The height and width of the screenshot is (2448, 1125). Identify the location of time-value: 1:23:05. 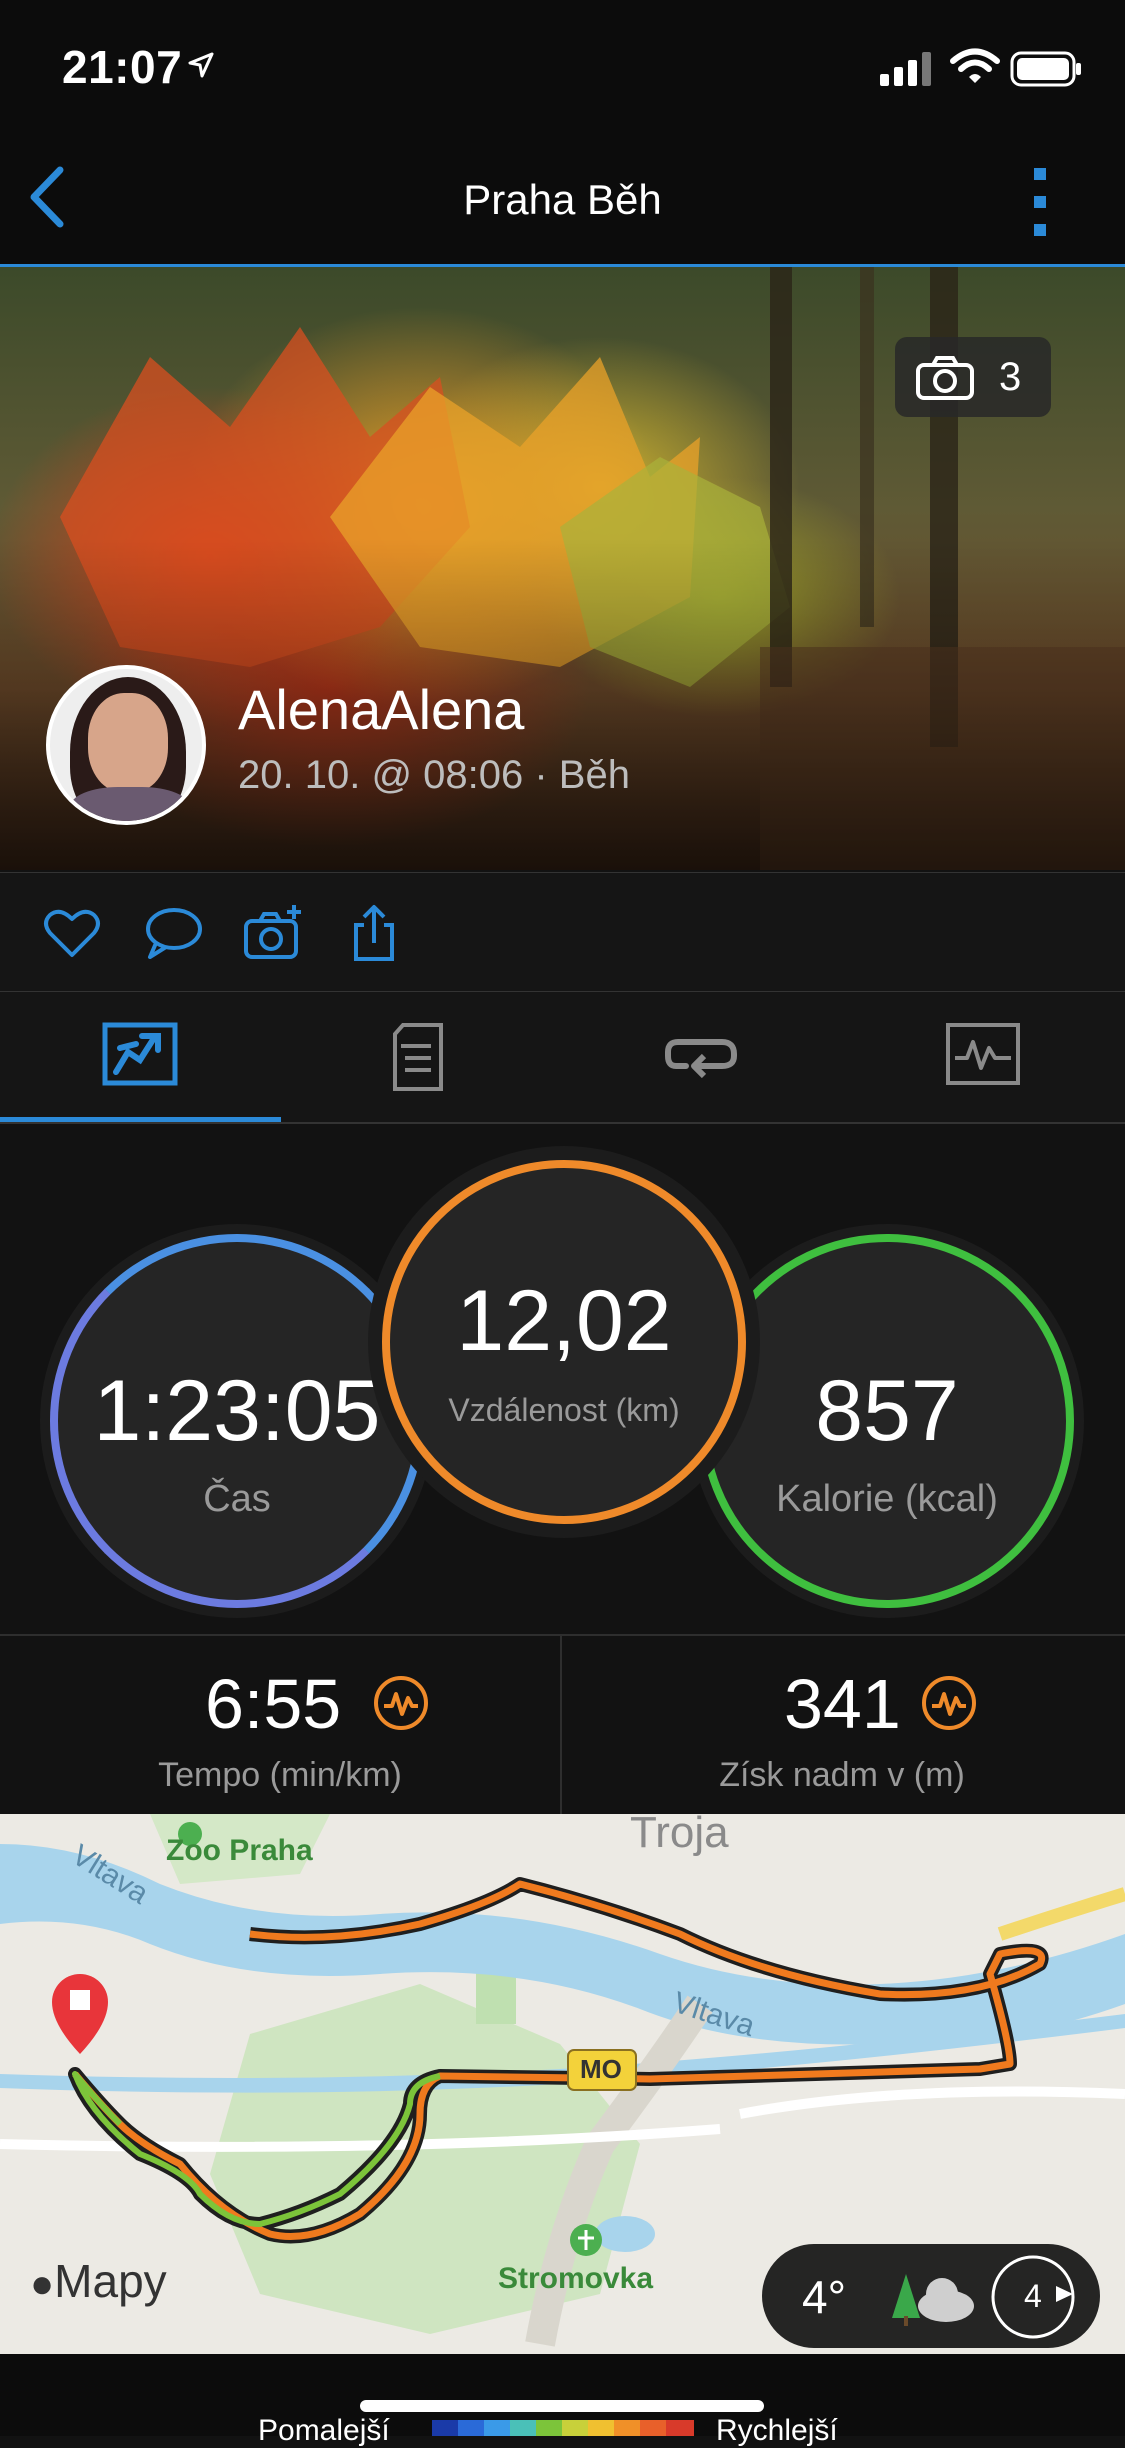
(237, 1411).